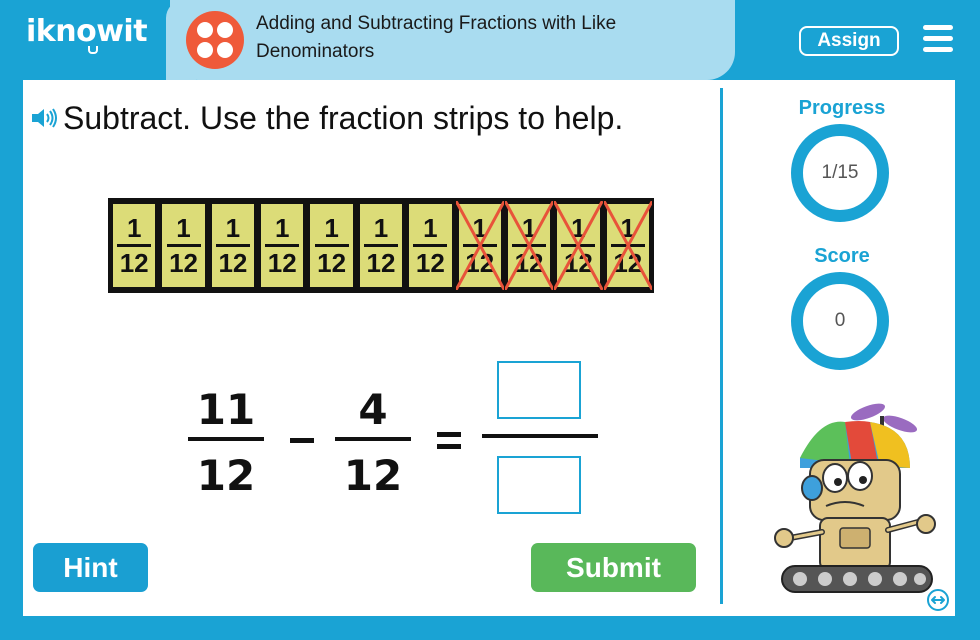 This screenshot has height=640, width=980. I want to click on equals-sign, so click(449, 444).